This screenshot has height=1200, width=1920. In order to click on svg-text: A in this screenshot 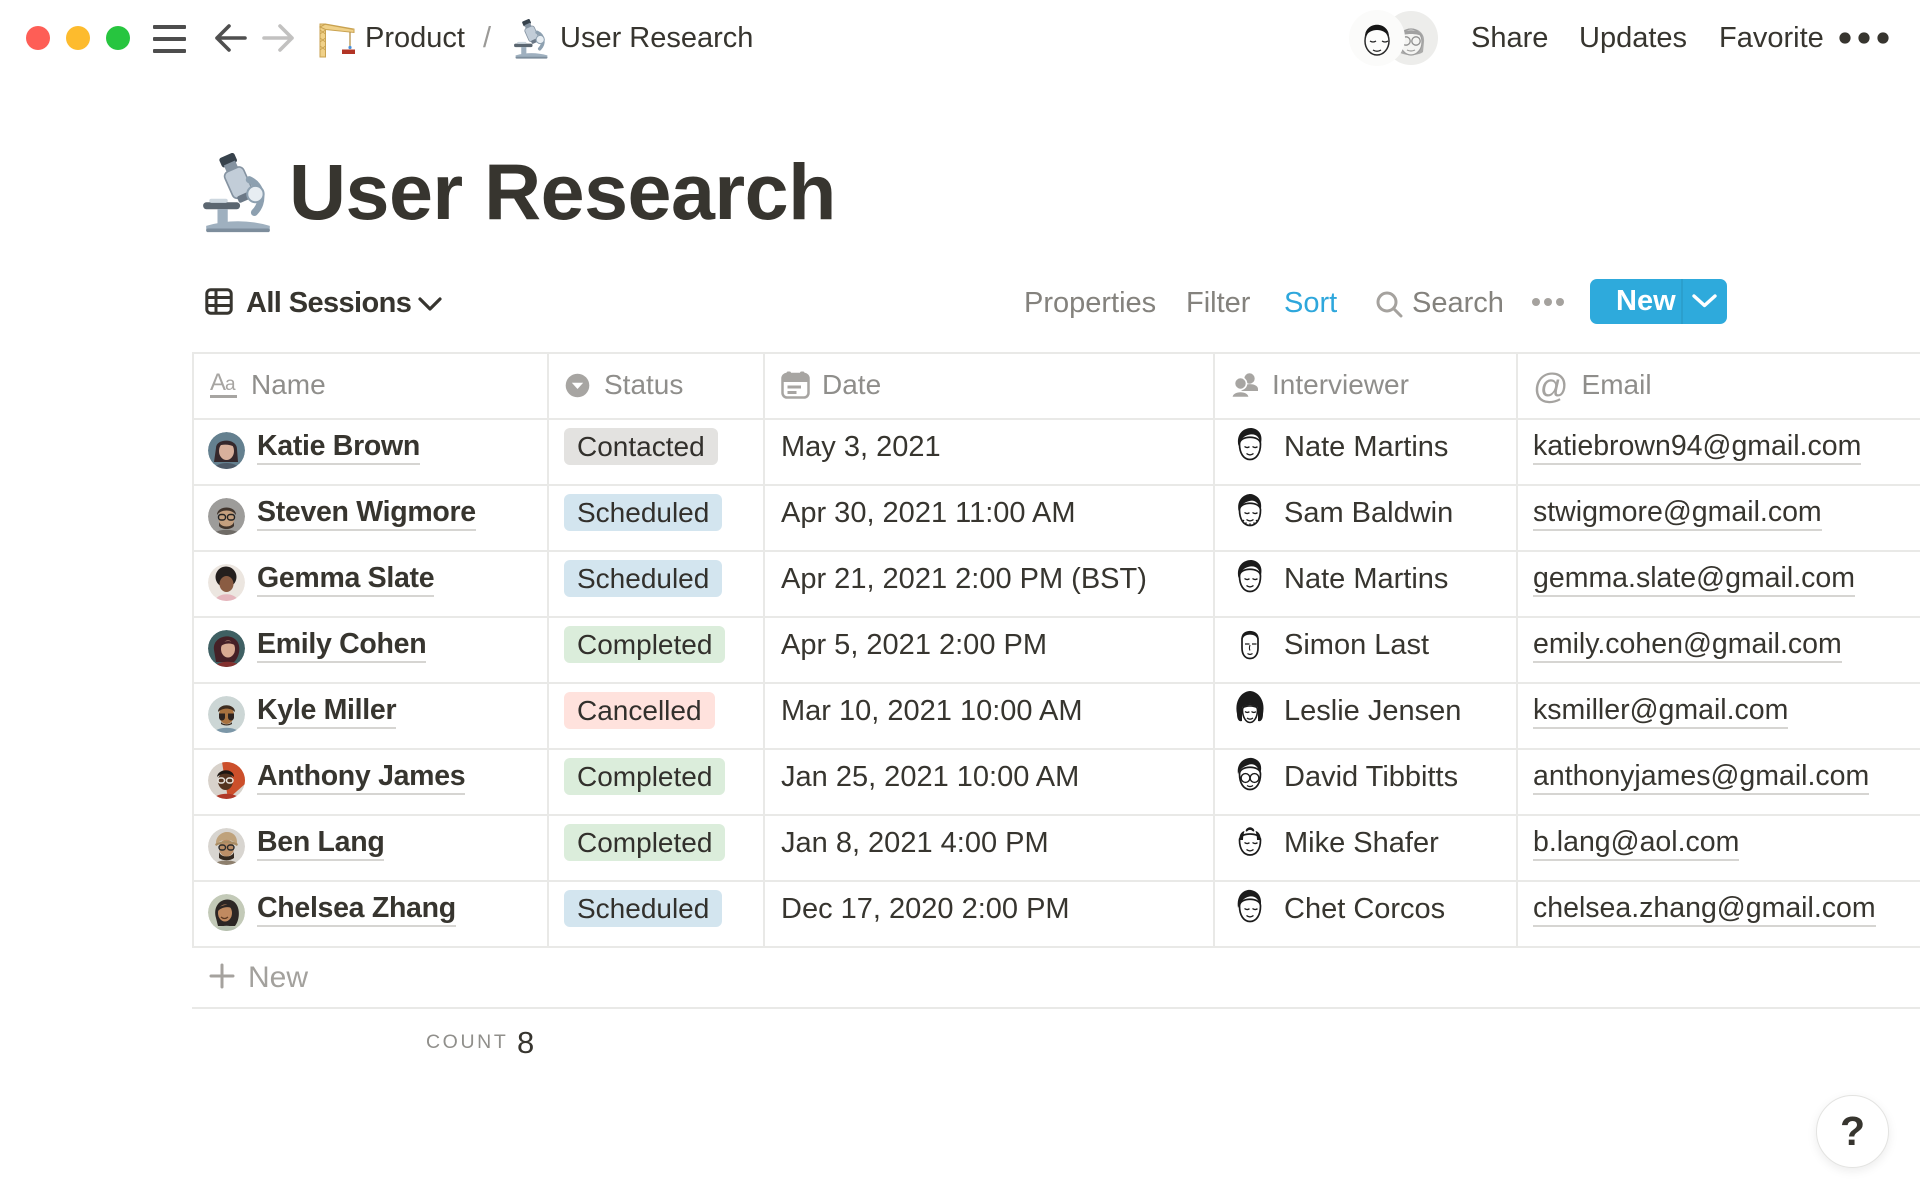, I will do `click(218, 383)`.